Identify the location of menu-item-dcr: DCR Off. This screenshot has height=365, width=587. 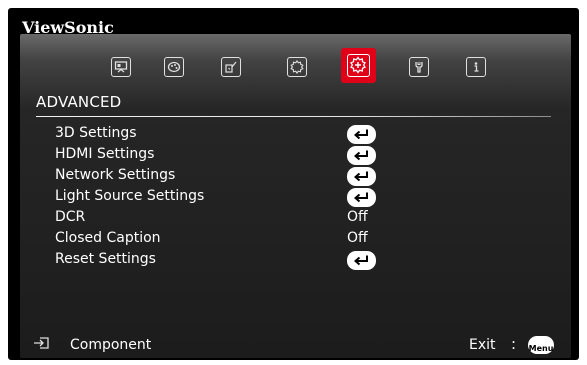
(265, 218).